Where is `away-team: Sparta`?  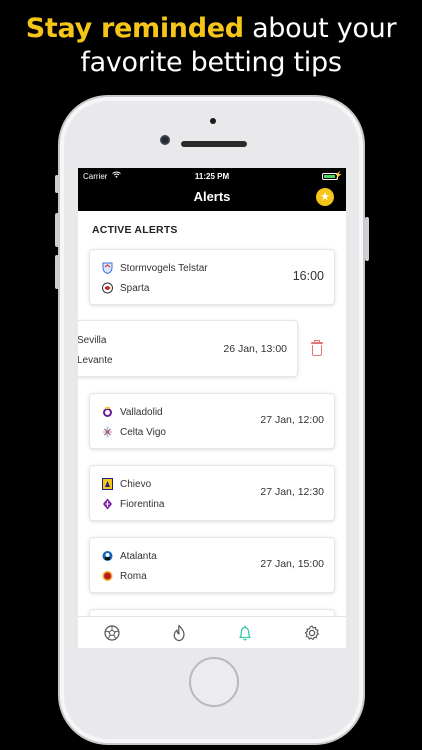 away-team: Sparta is located at coordinates (125, 288).